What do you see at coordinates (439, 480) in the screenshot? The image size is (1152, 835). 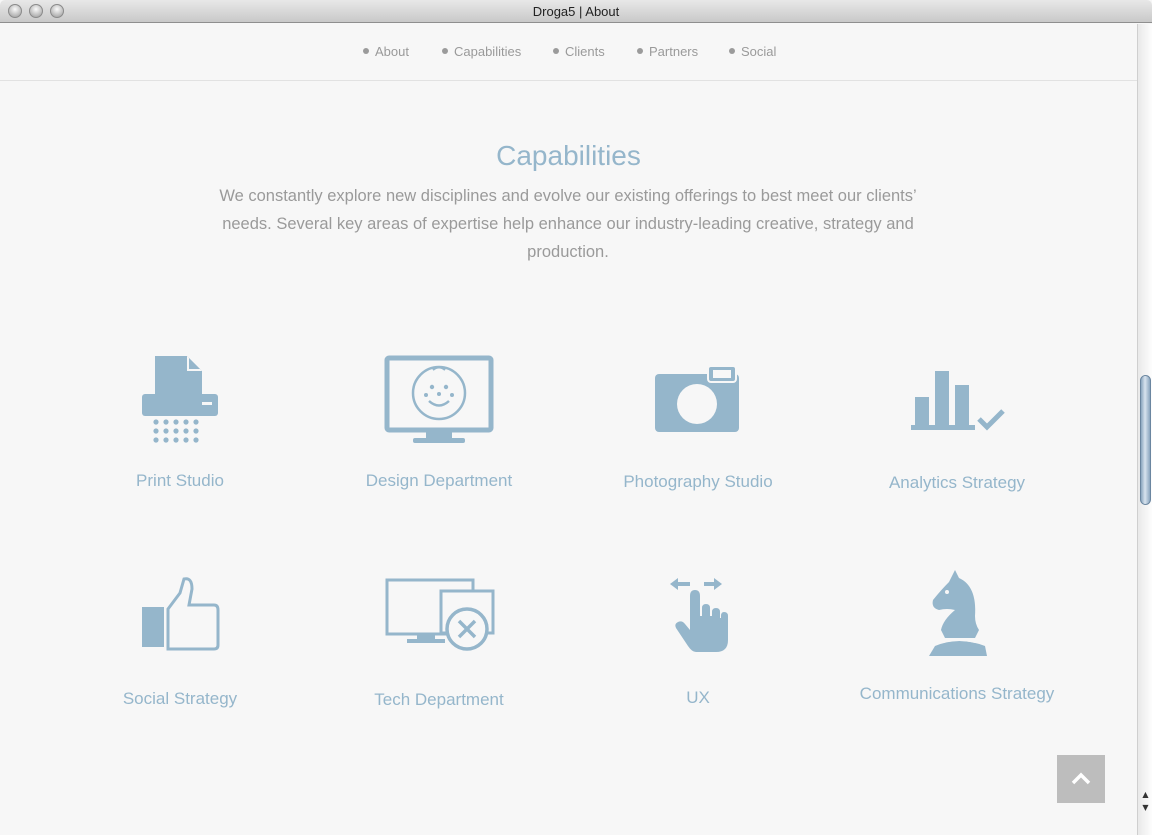 I see `capability-label: Design Department` at bounding box center [439, 480].